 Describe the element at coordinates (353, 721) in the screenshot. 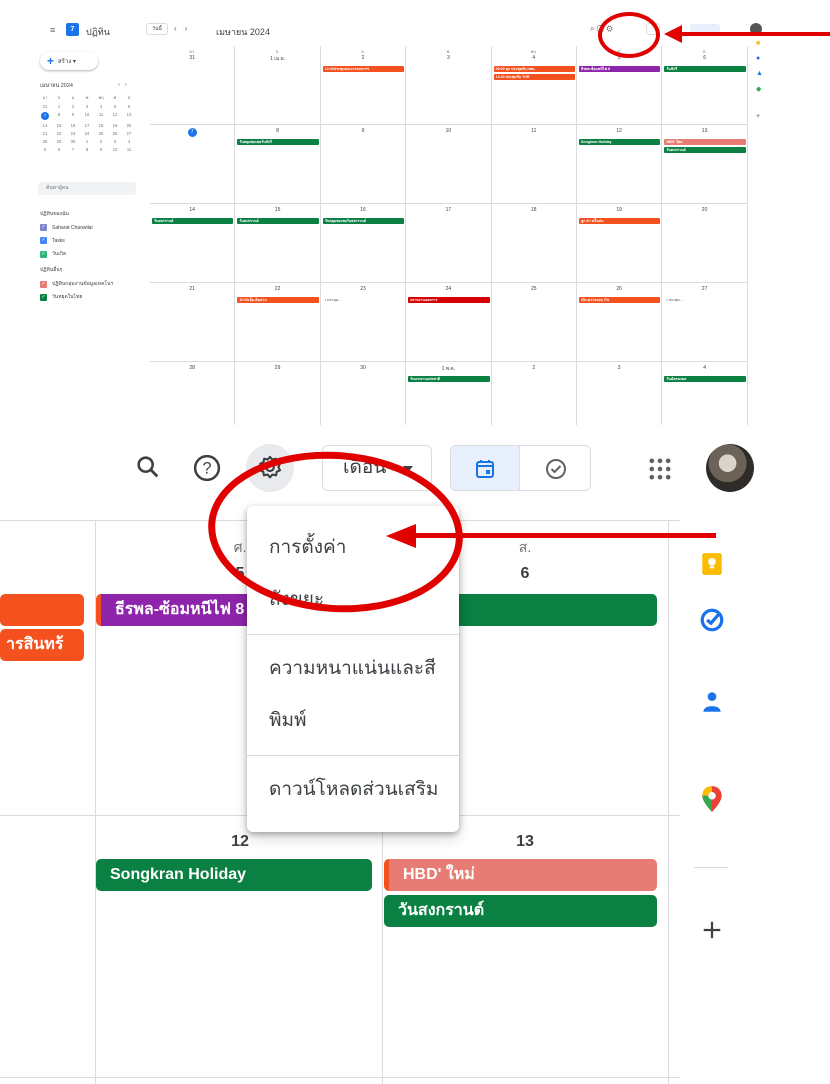

I see `menu-item-print: พิมพ์` at that location.